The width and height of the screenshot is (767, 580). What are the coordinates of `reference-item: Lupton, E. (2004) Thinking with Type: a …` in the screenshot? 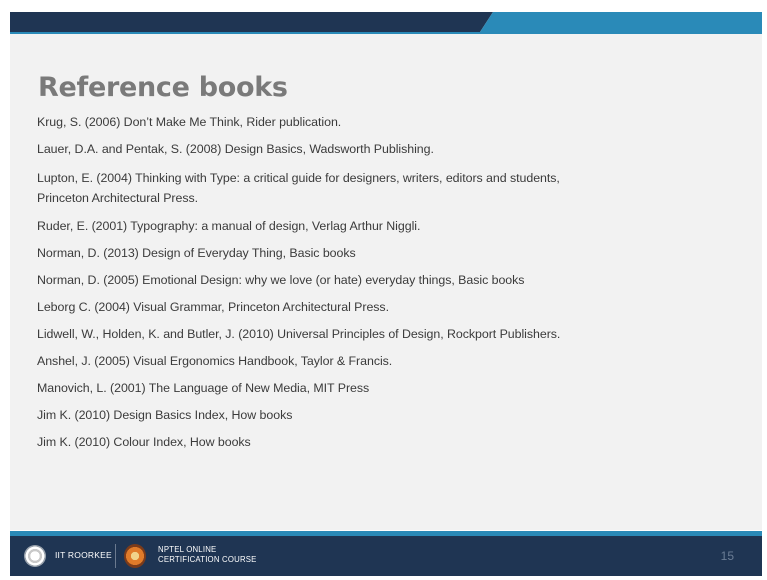 It's located at (387, 188).